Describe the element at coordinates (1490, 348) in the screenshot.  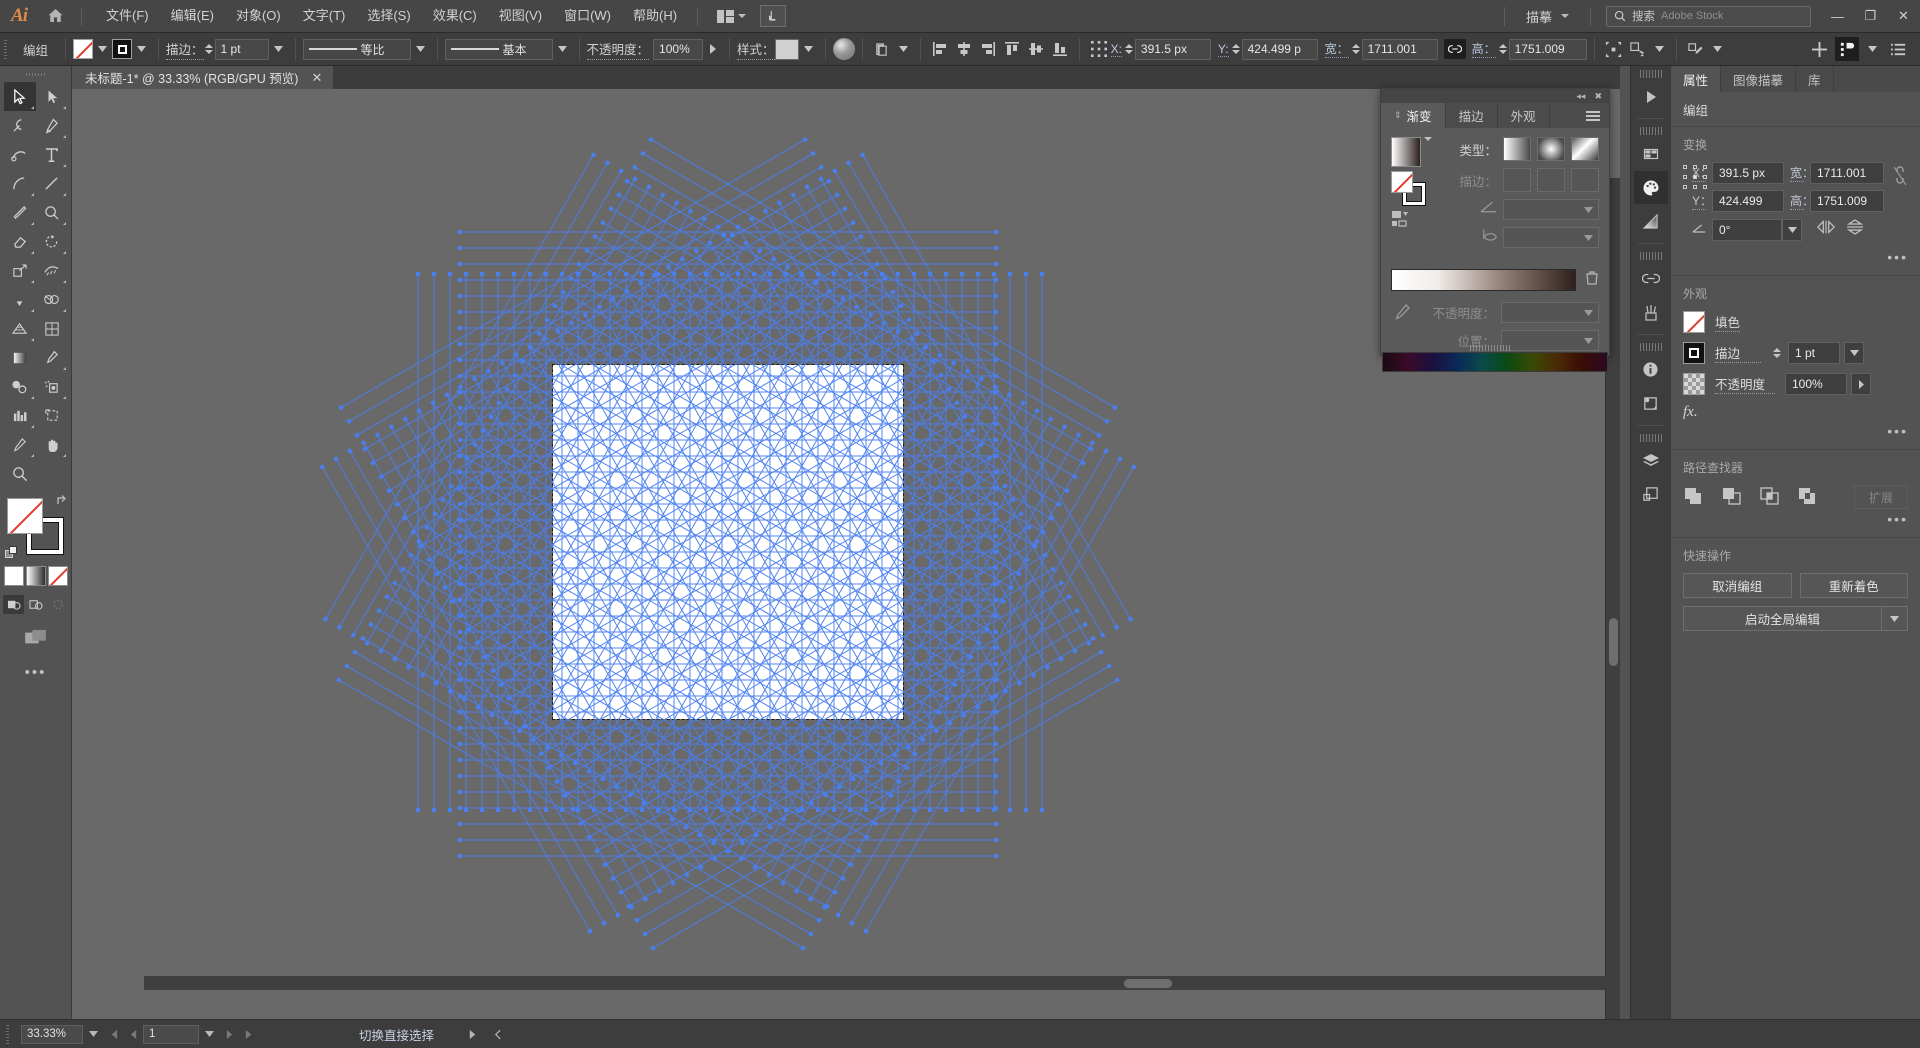
I see `color-strip-grip` at that location.